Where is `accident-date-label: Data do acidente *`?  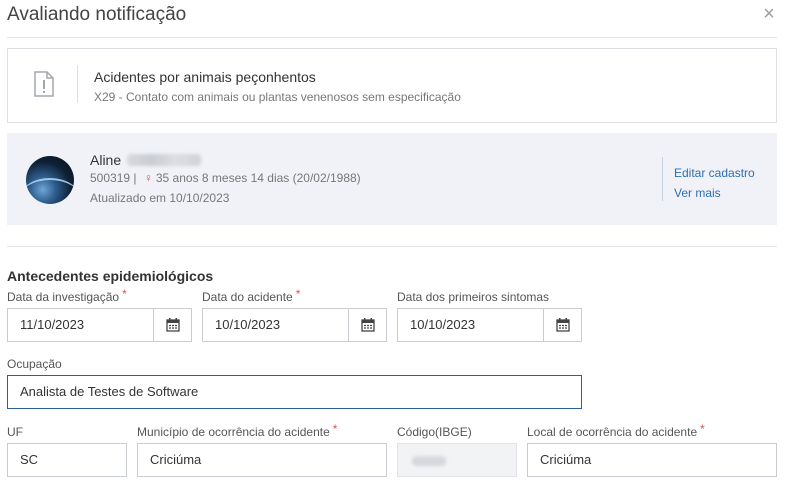 accident-date-label: Data do acidente * is located at coordinates (251, 295).